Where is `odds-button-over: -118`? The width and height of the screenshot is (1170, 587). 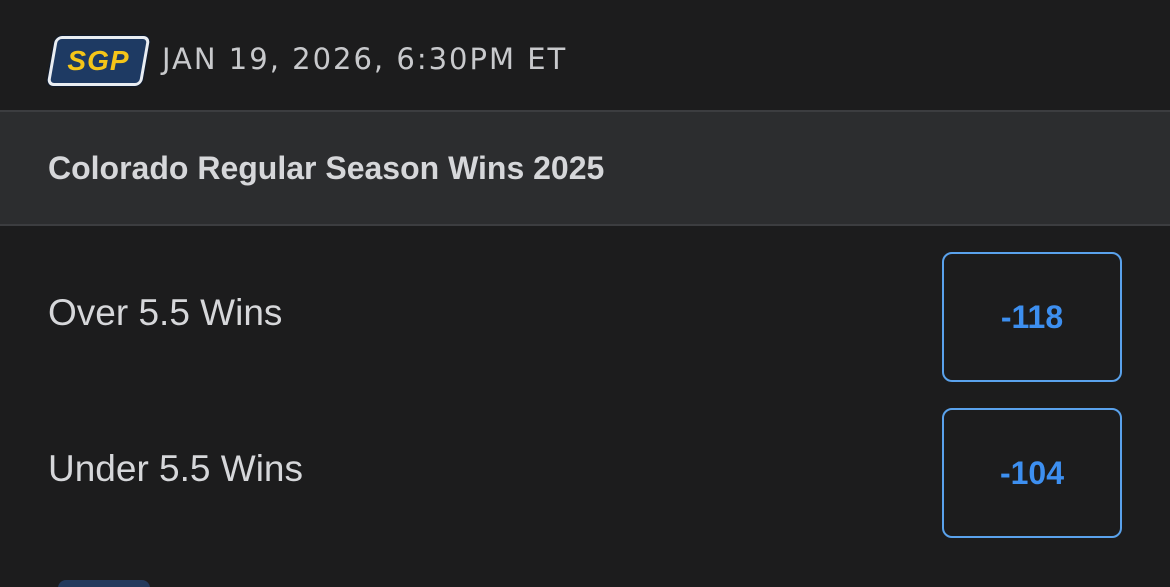
odds-button-over: -118 is located at coordinates (1032, 317).